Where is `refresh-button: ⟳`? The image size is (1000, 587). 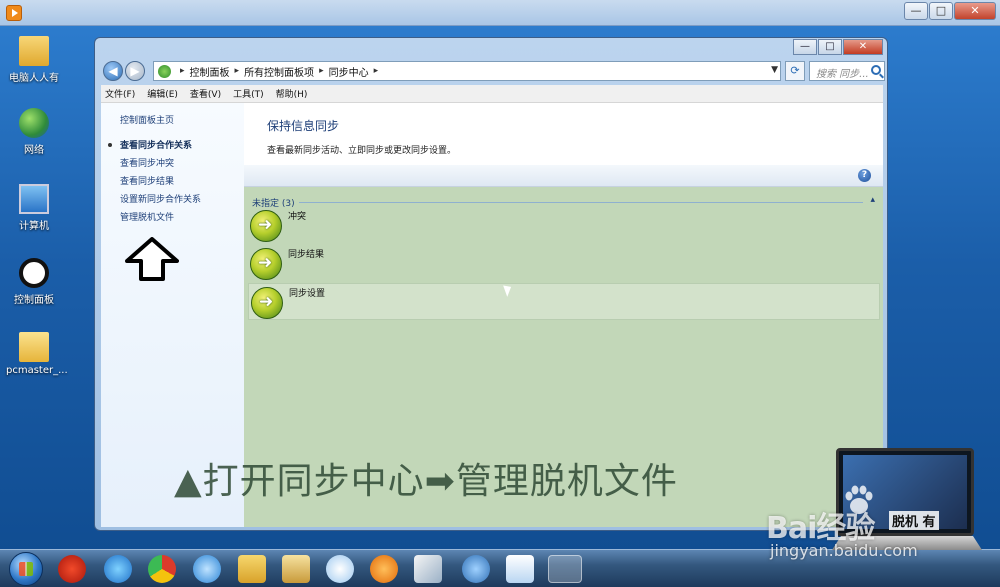 refresh-button: ⟳ is located at coordinates (795, 71).